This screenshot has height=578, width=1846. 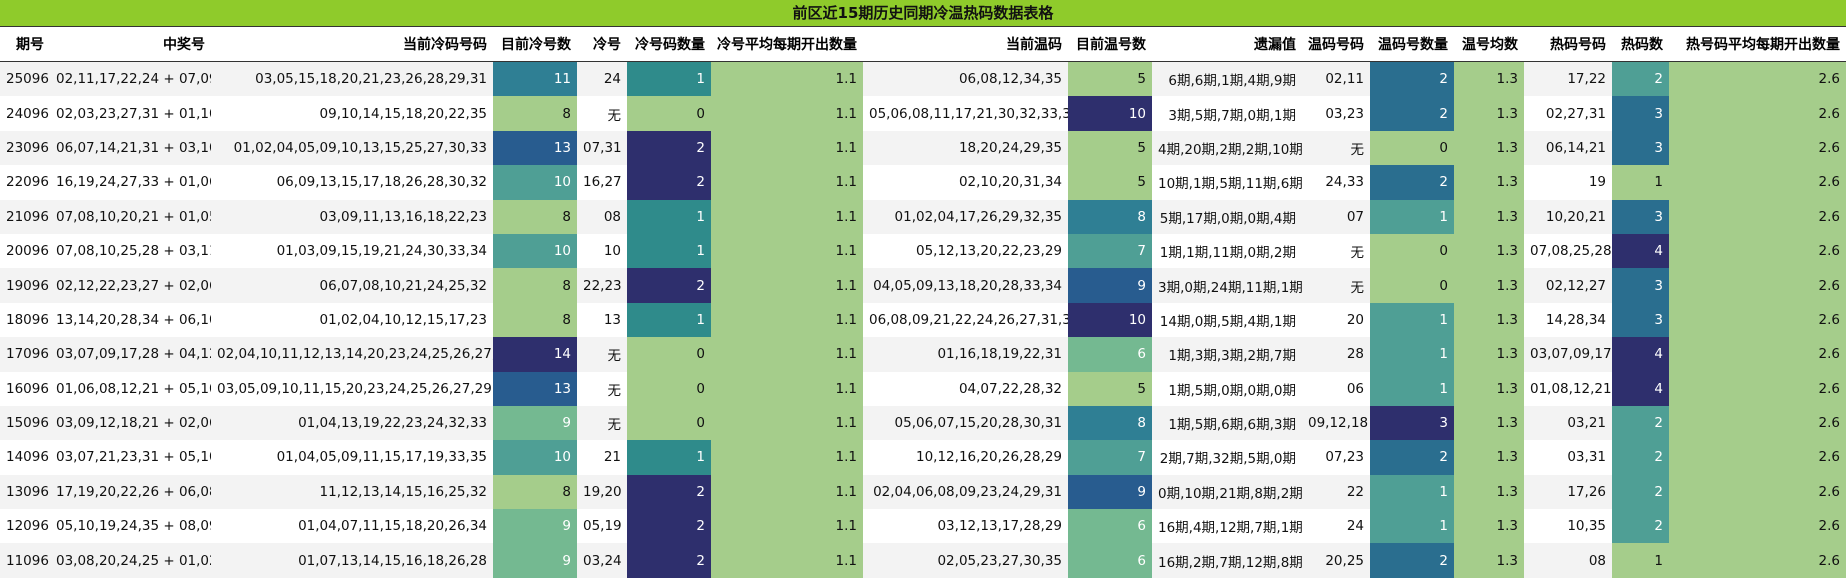 I want to click on warm-numbers-cell: 02,04,06,08,09,23,24,29,31, so click(x=965, y=492).